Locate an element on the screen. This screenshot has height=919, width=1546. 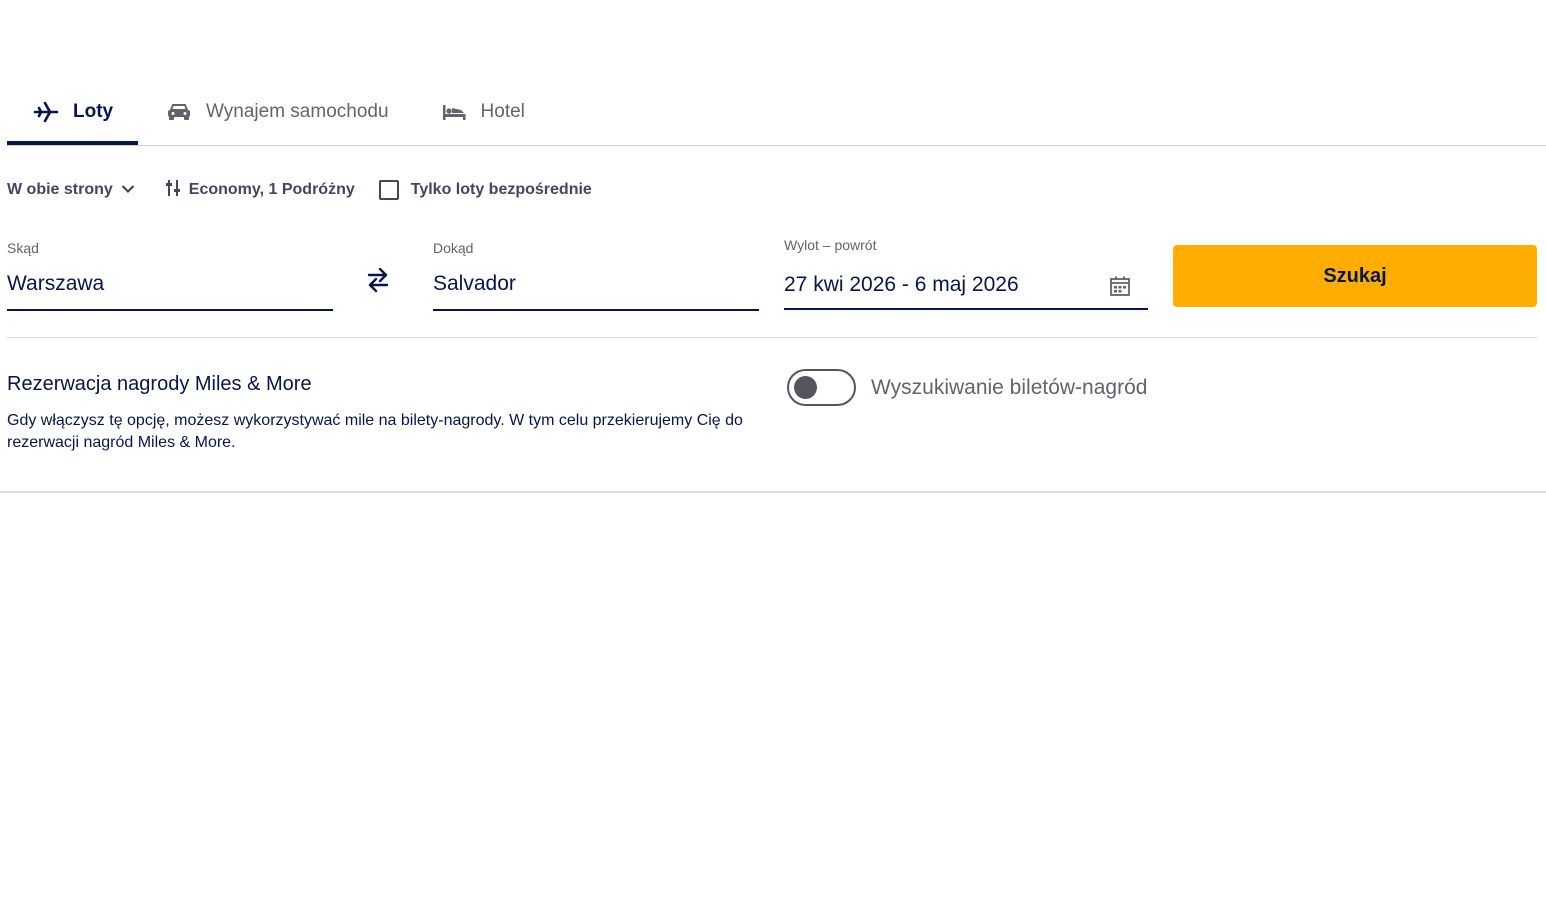
destination-field: Dokąd Salvador is located at coordinates (596, 276).